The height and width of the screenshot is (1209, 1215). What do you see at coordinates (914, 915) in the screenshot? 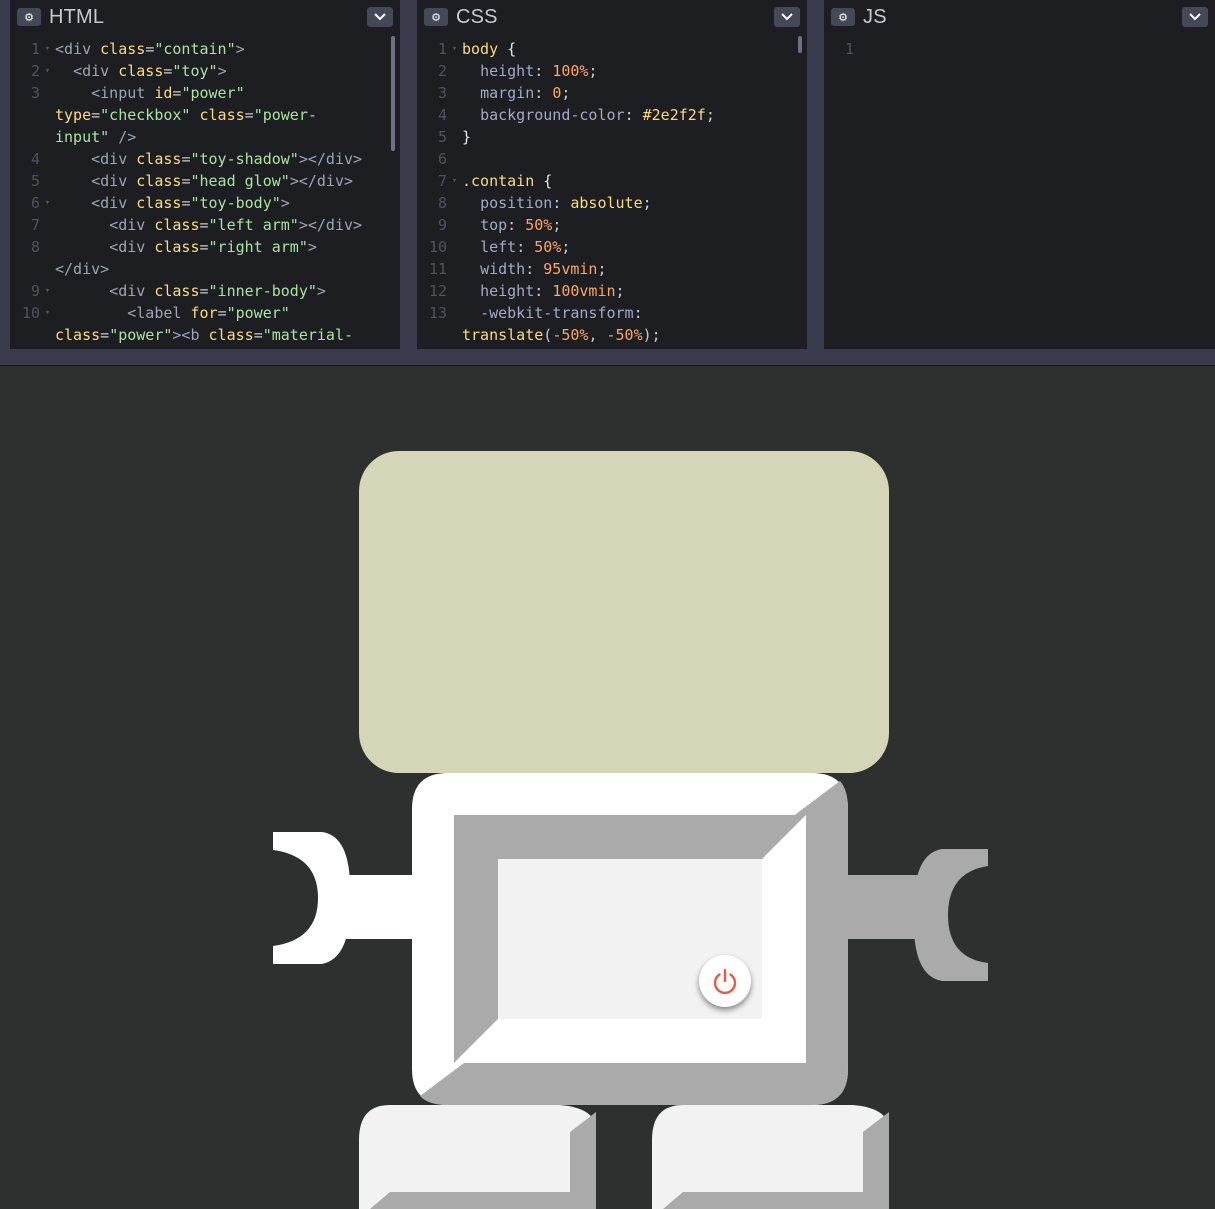
I see `robot-right-arm` at bounding box center [914, 915].